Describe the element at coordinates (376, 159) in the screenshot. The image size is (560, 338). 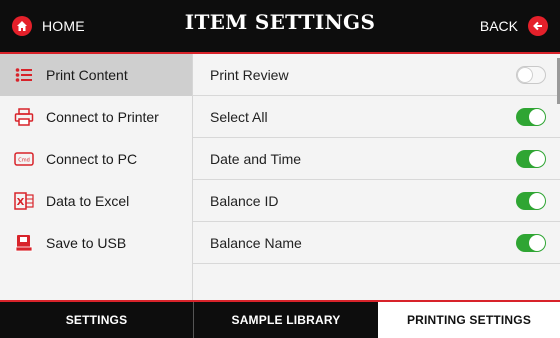
I see `setting-row-date-time: Date and Time` at that location.